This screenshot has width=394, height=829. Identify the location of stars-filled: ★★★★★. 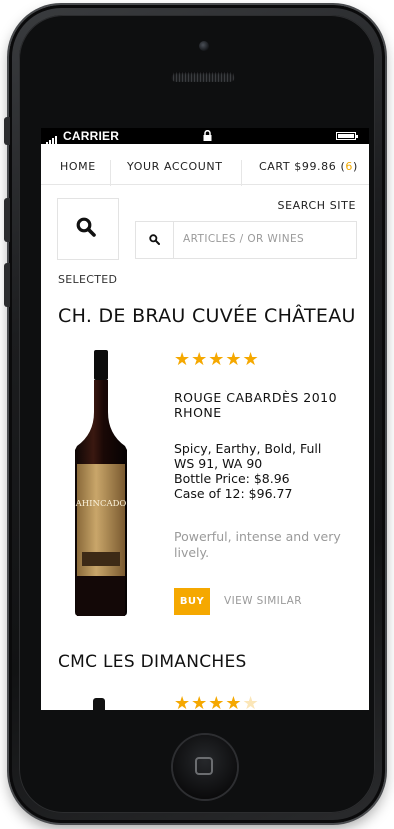
(217, 359).